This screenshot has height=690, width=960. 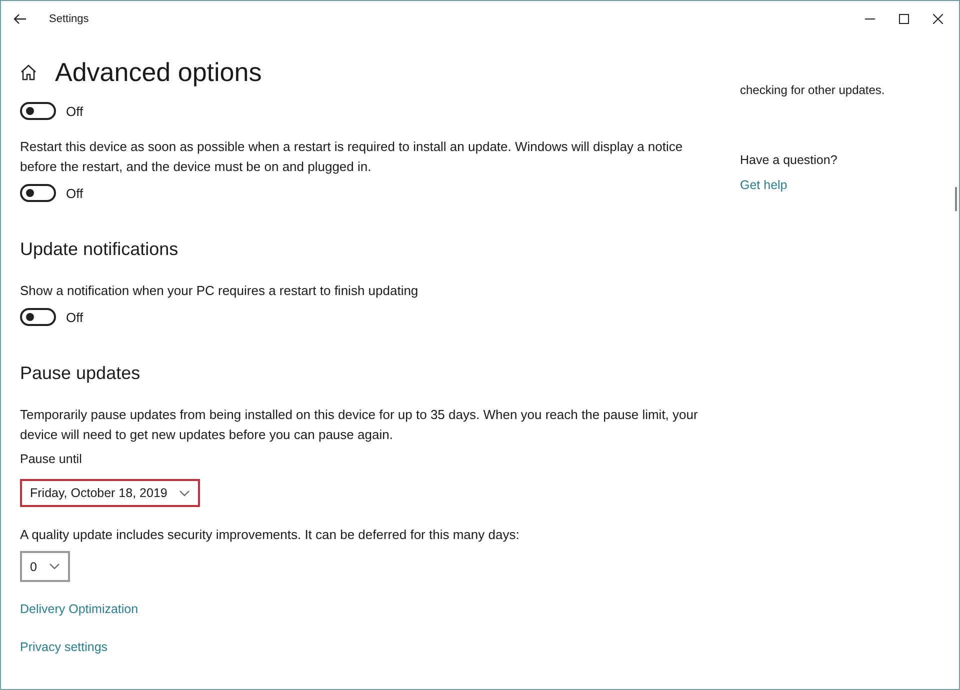 What do you see at coordinates (20, 19) in the screenshot?
I see `back-arrow-icon` at bounding box center [20, 19].